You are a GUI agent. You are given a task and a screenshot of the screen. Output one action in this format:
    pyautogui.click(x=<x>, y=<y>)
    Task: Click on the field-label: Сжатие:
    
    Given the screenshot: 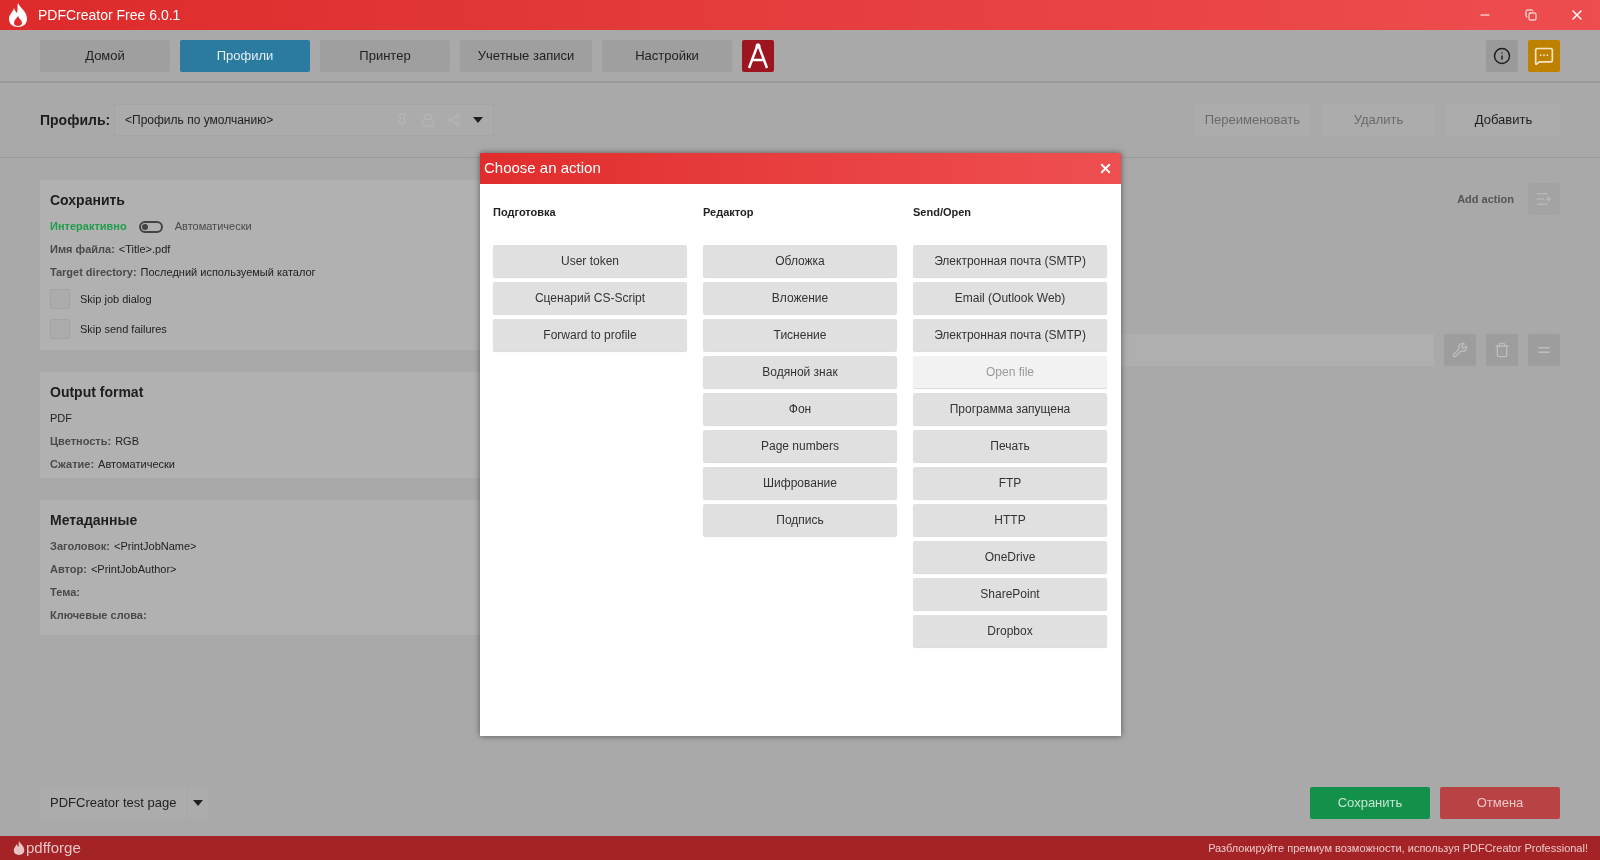 What is the action you would take?
    pyautogui.click(x=72, y=465)
    